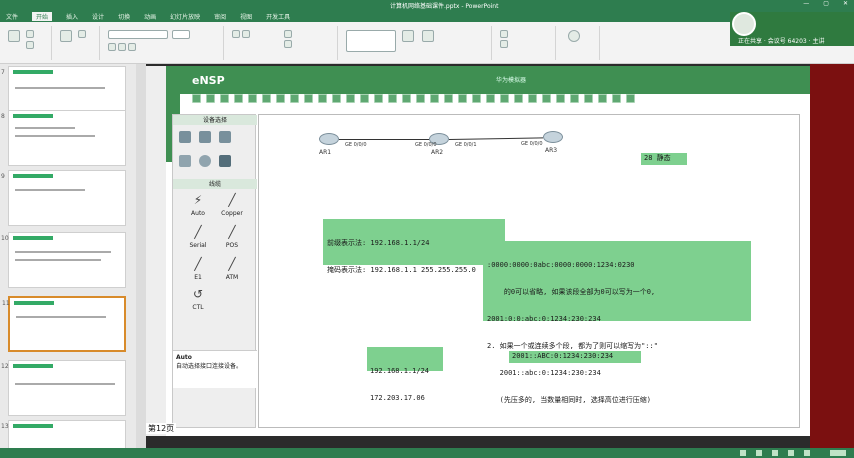  I want to click on new-slide-icon, so click(66, 36).